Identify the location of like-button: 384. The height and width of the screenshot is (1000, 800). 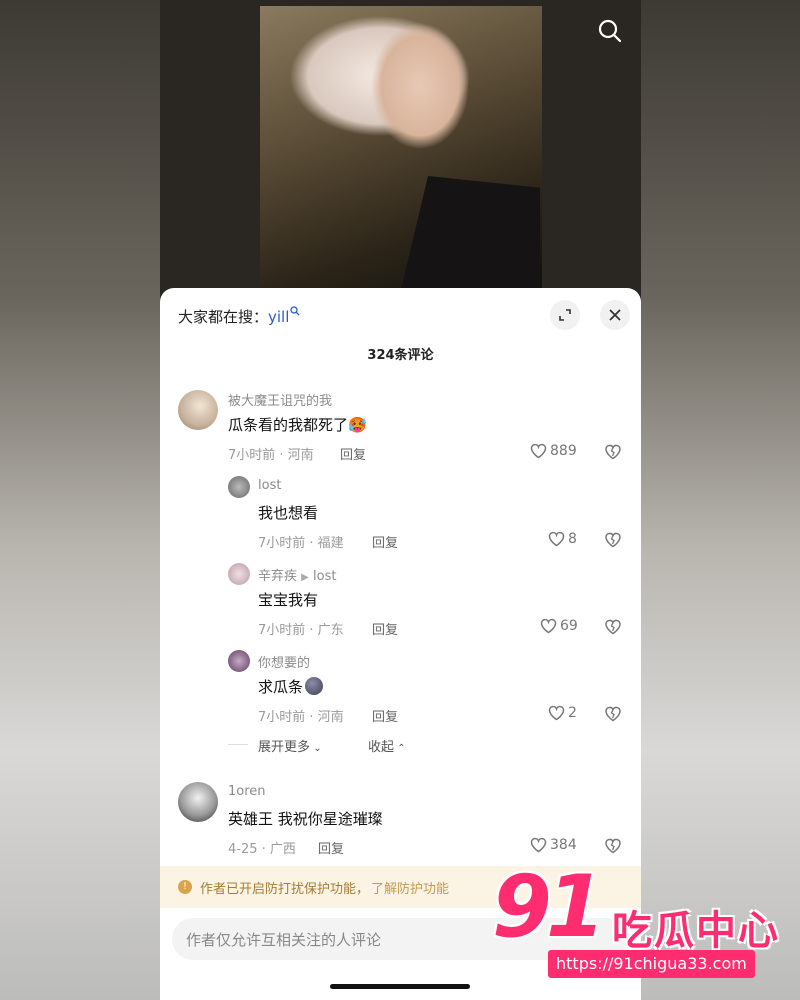
(553, 845).